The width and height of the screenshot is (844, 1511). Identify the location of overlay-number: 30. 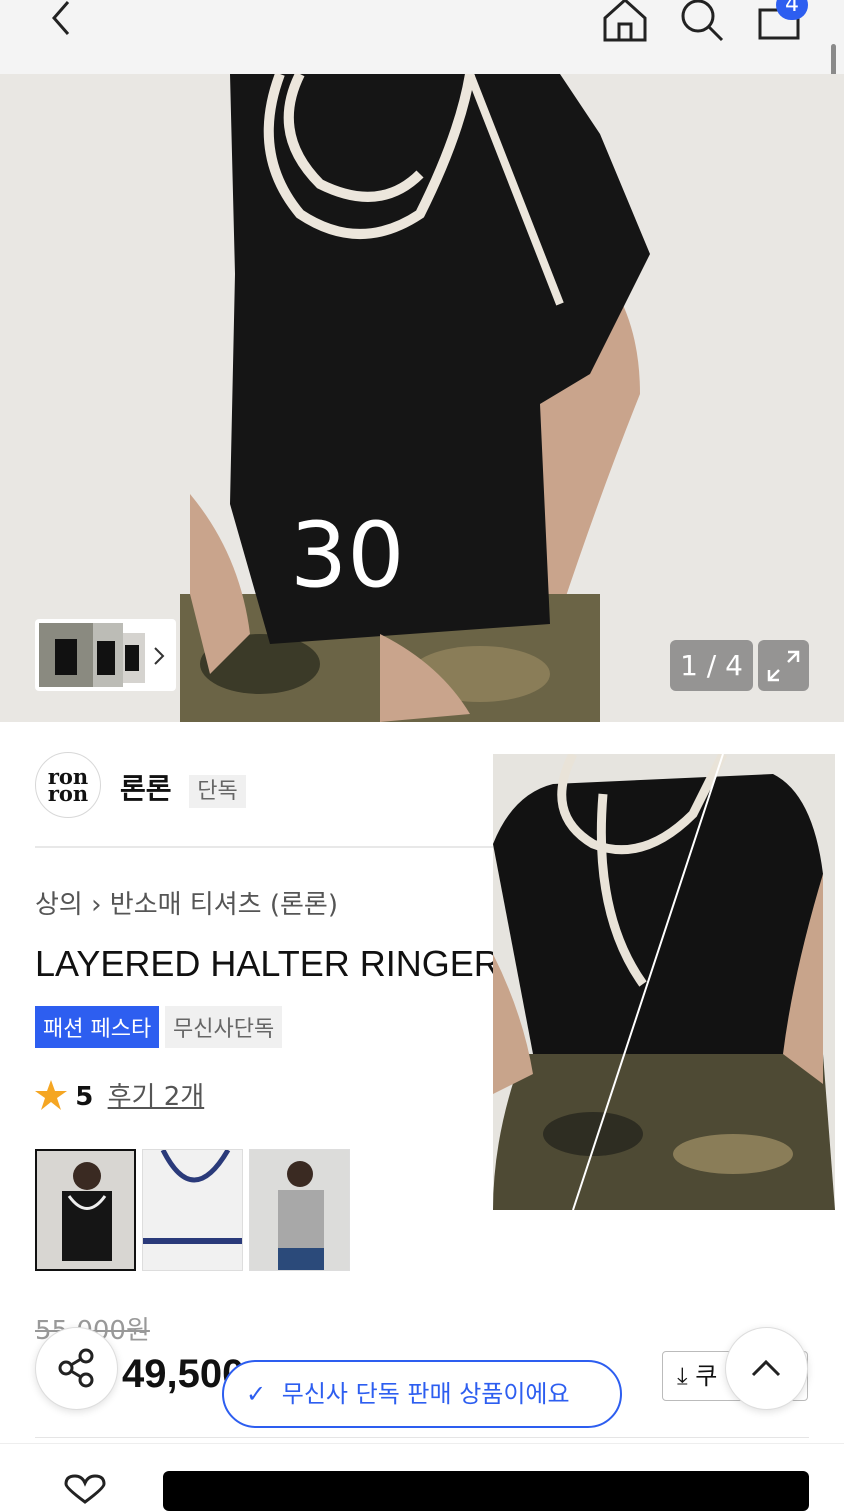
(347, 555).